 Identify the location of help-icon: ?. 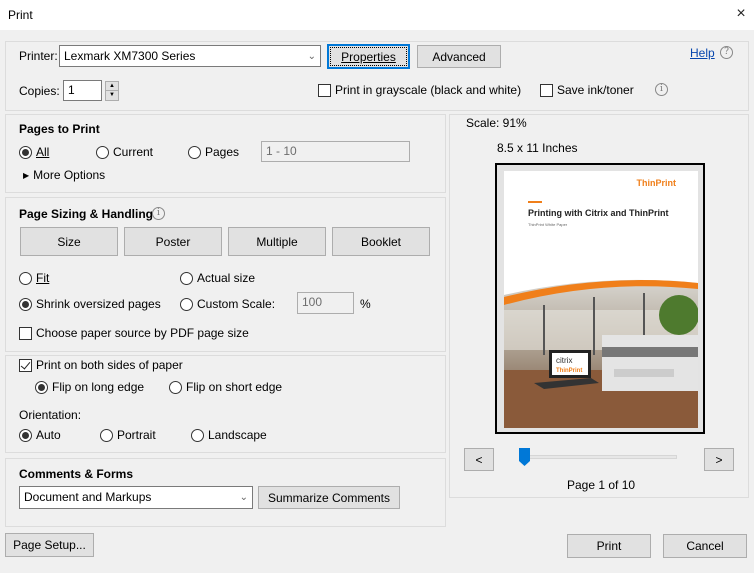
(726, 52).